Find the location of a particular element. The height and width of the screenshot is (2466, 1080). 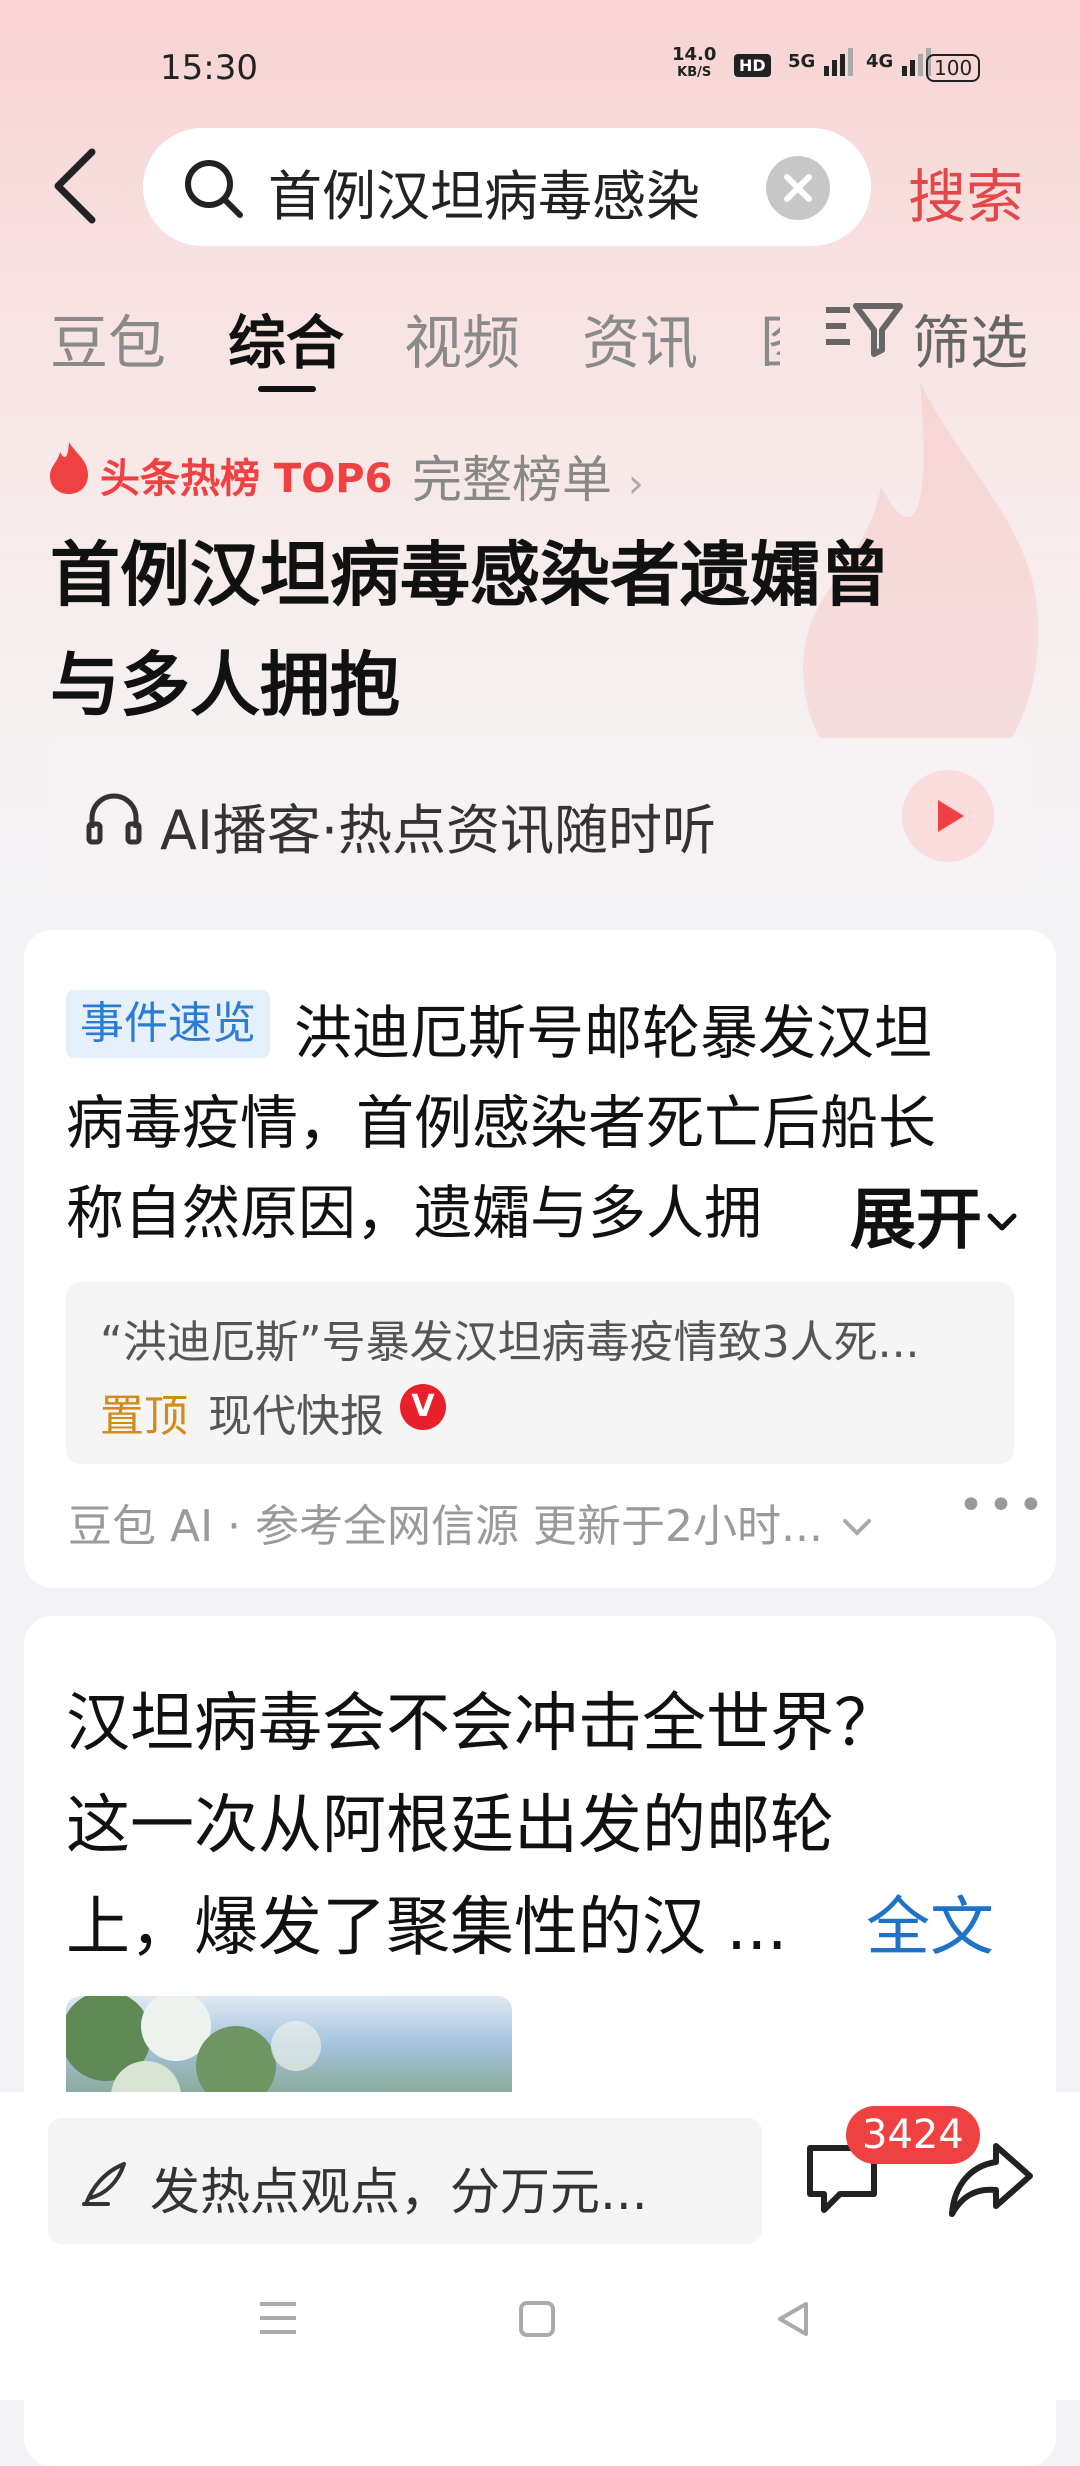

summary-line: 称自然原因，遗孀与多人拥 is located at coordinates (414, 1208).